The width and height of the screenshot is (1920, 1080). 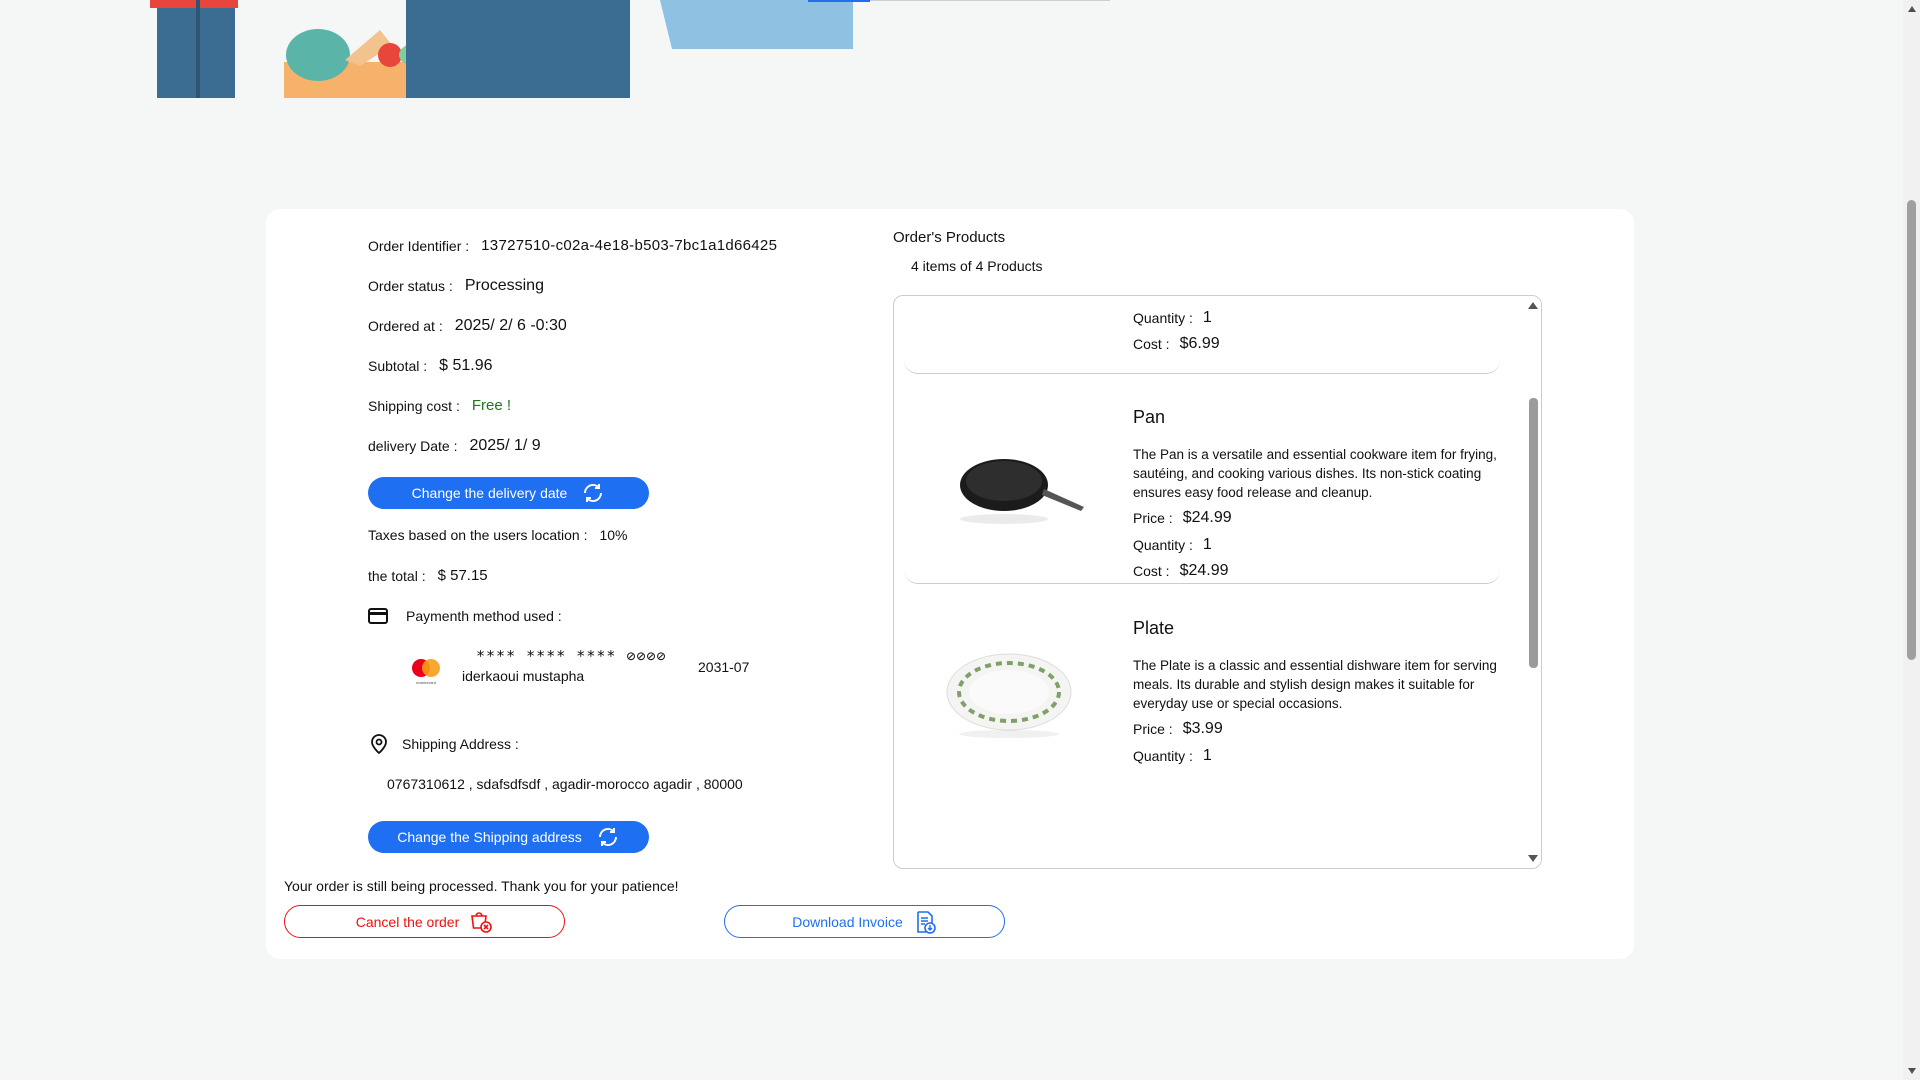 What do you see at coordinates (489, 493) in the screenshot?
I see `change-delivery-date-label: Change the delivery date` at bounding box center [489, 493].